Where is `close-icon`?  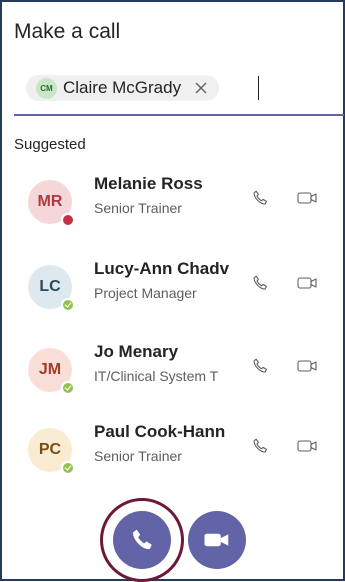 close-icon is located at coordinates (201, 88).